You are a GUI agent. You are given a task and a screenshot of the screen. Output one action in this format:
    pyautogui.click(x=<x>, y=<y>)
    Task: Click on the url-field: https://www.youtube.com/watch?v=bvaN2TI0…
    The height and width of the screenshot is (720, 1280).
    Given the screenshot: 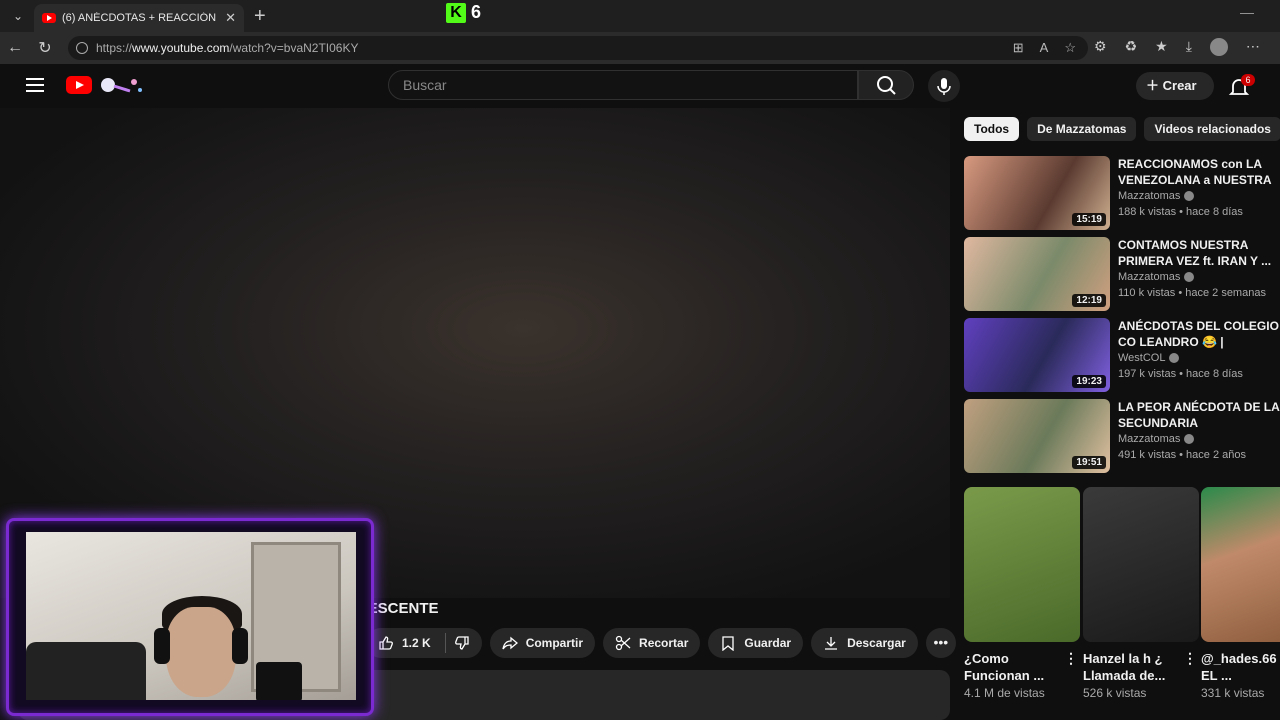 What is the action you would take?
    pyautogui.click(x=578, y=48)
    